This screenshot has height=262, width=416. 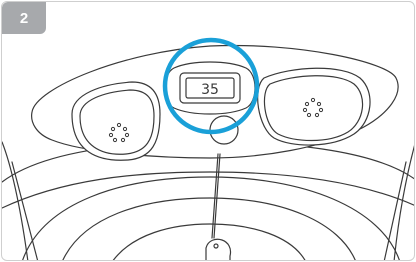 What do you see at coordinates (24, 18) in the screenshot?
I see `step-number-badge: 2` at bounding box center [24, 18].